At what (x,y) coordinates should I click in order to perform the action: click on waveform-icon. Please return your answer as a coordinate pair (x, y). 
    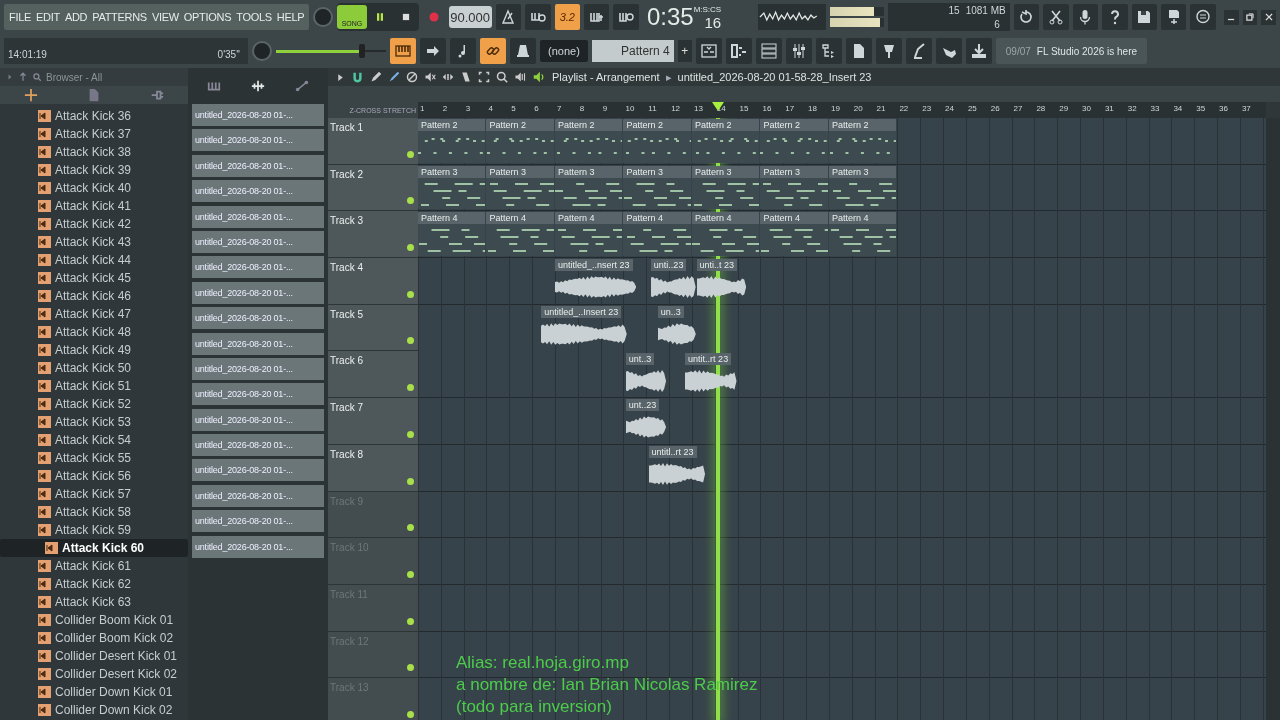
    Looking at the image, I should click on (258, 86).